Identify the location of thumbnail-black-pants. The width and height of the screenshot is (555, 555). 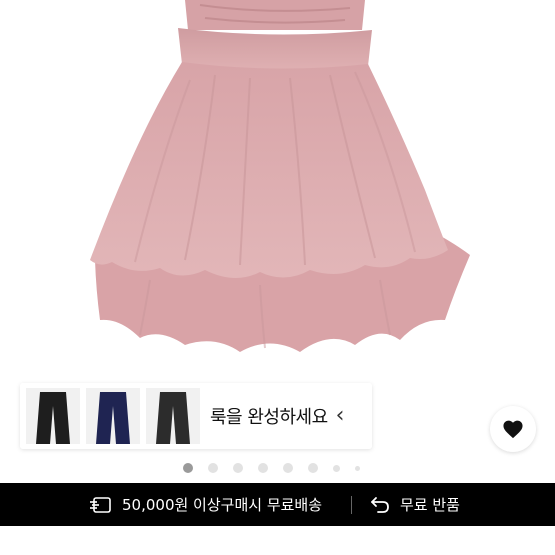
(53, 416).